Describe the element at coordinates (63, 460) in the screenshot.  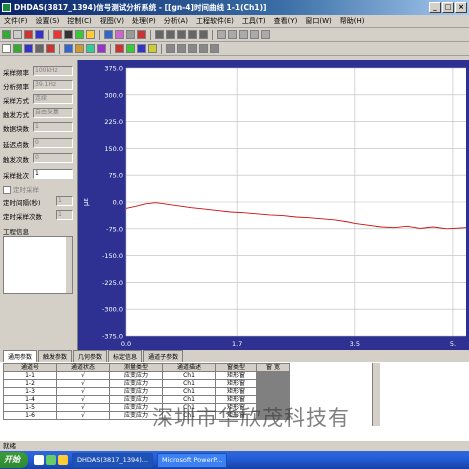
I see `explorer-icon` at that location.